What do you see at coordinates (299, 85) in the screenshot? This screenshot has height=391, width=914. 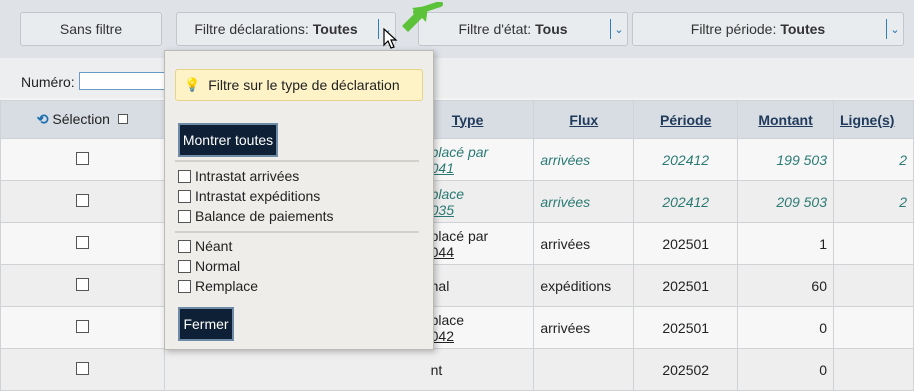 I see `filter-tooltip: 💡 Filtre sur le type de déclaration` at bounding box center [299, 85].